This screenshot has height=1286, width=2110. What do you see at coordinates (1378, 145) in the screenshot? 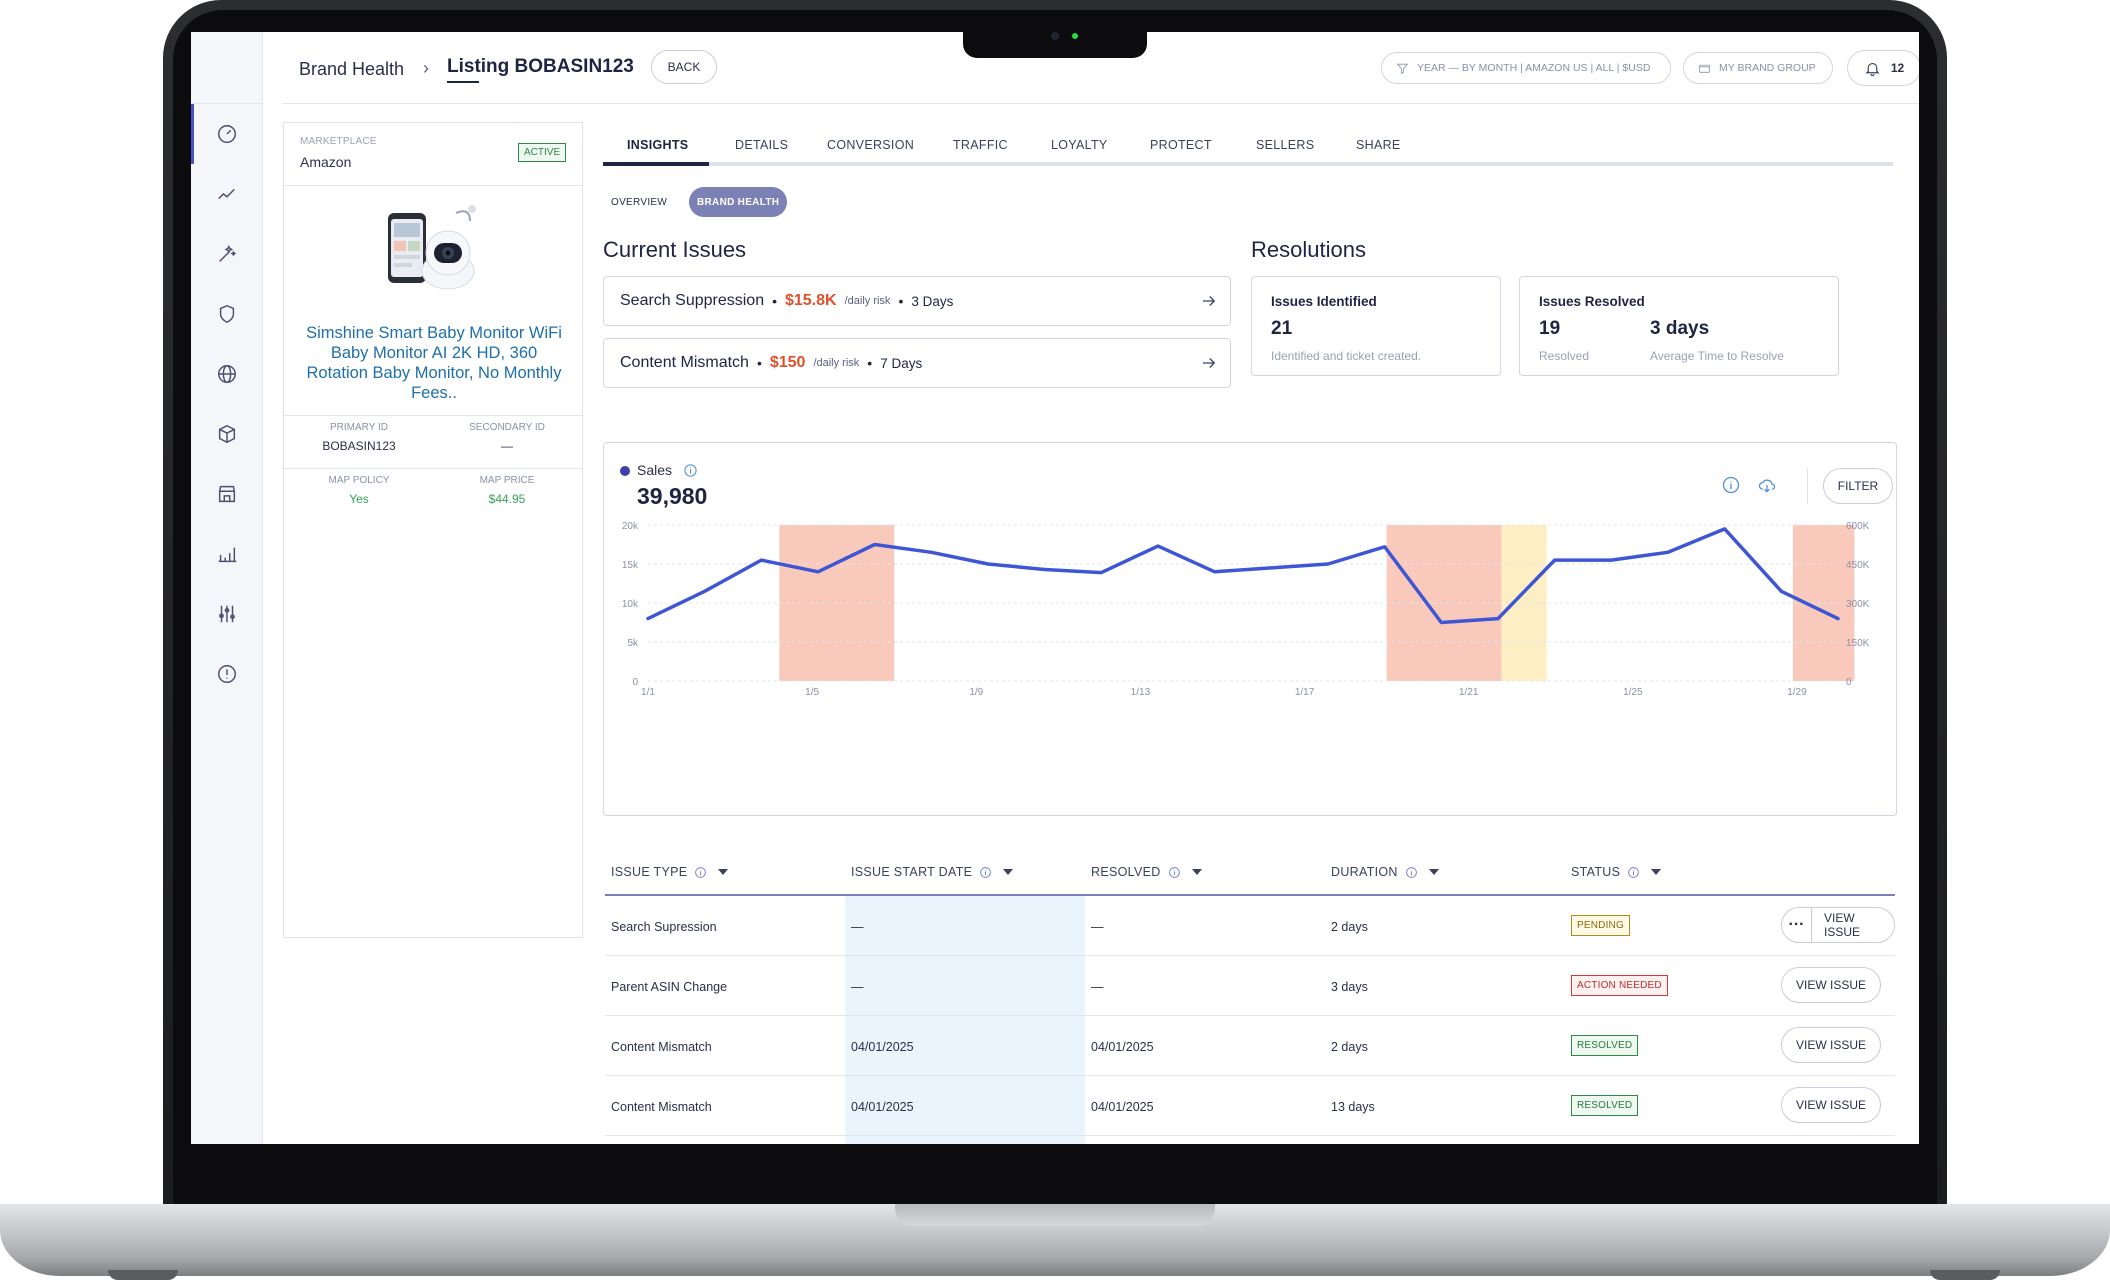
I see `tab-share: SHARE` at bounding box center [1378, 145].